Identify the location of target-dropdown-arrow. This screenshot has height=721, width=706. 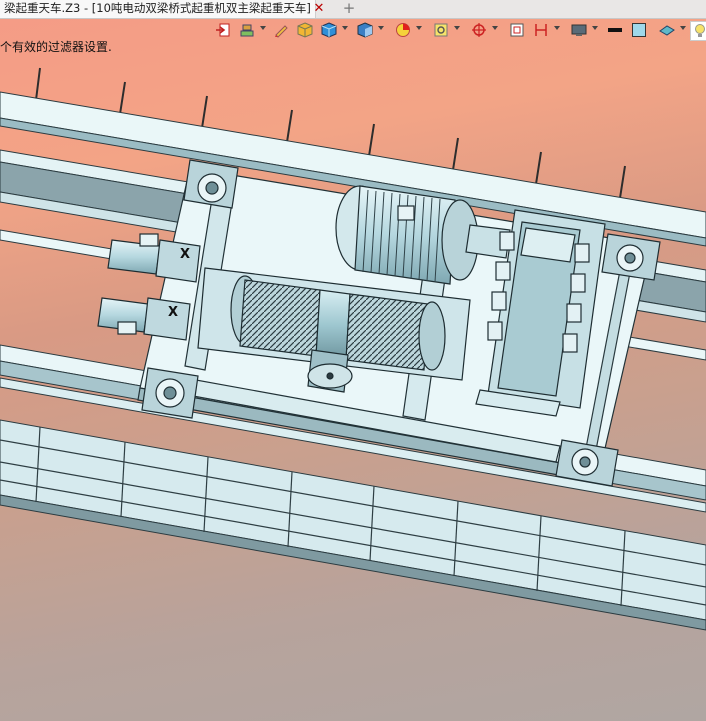
(495, 28).